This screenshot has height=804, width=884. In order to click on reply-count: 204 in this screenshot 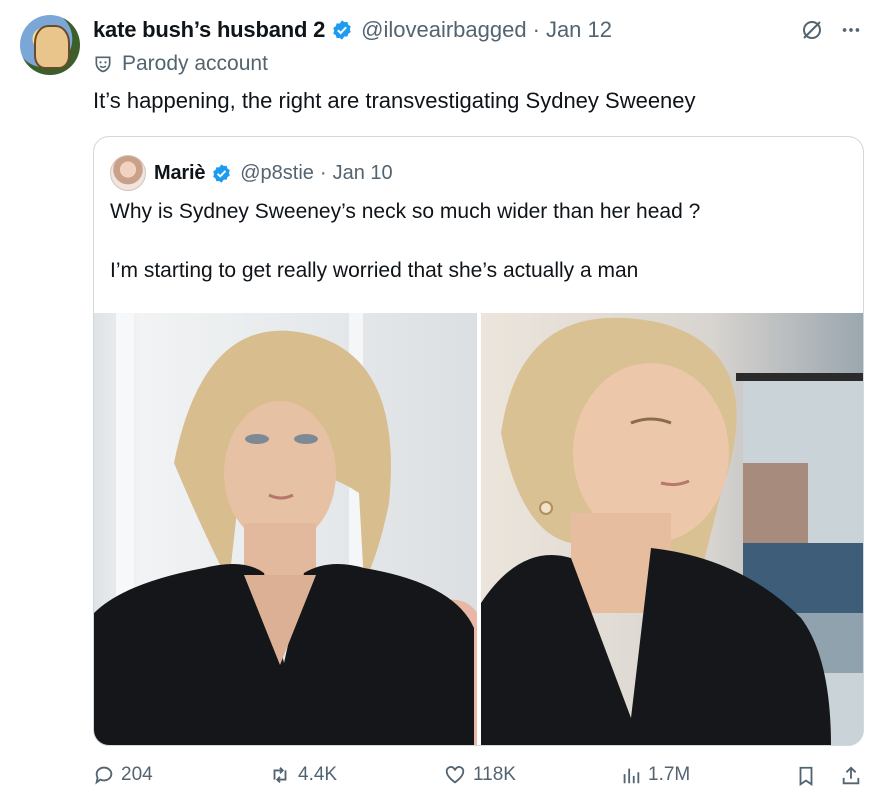, I will do `click(137, 774)`.